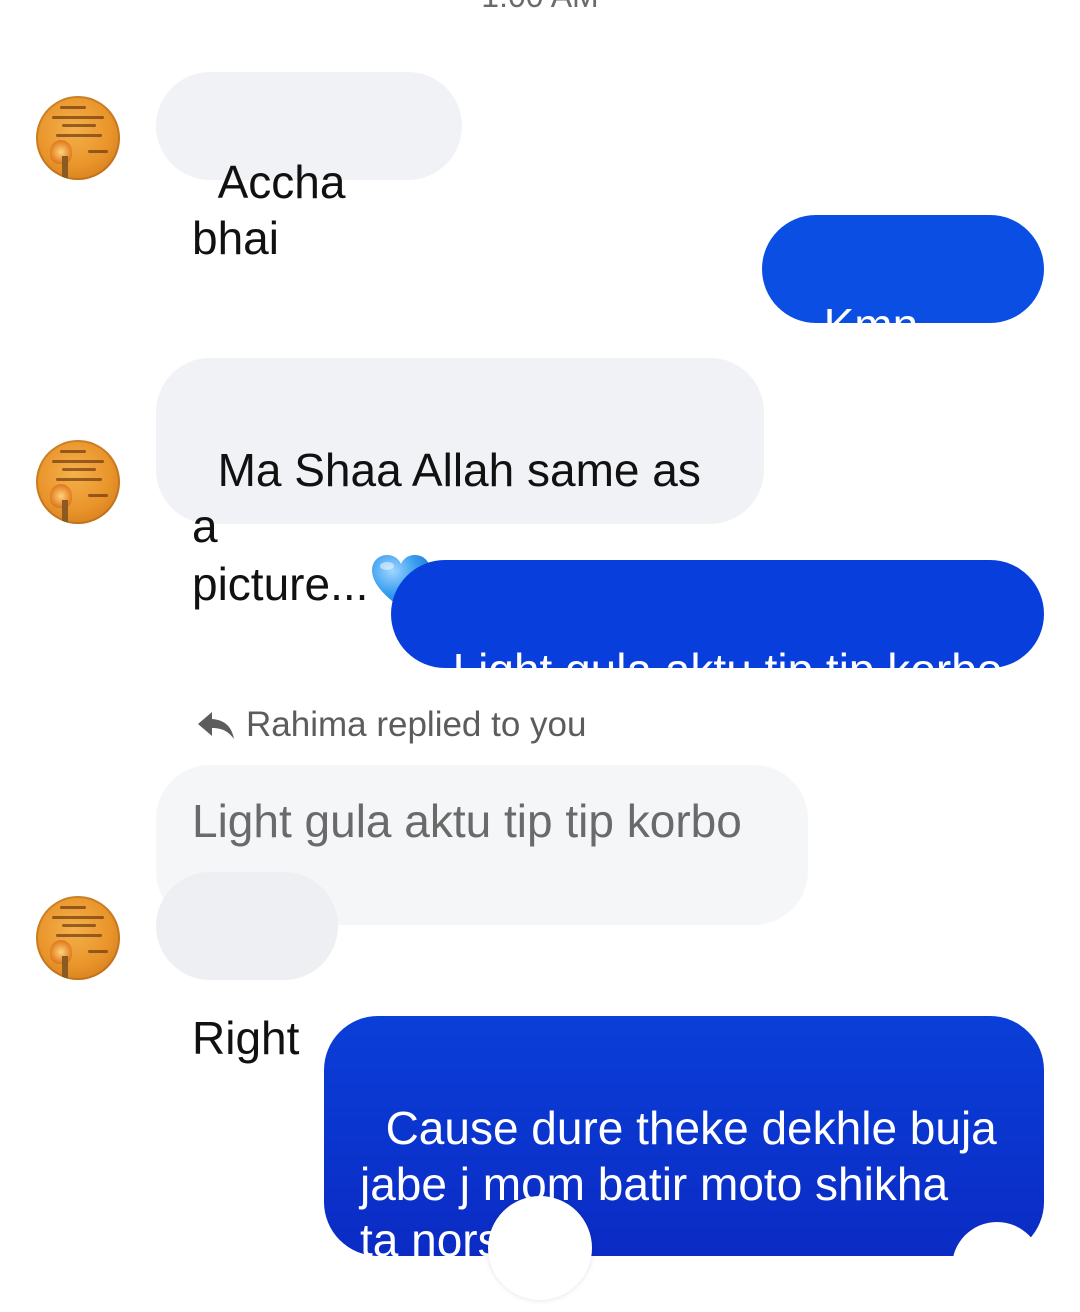 This screenshot has width=1080, height=1312. I want to click on message-bubble-incoming: Accha bhai, so click(309, 168).